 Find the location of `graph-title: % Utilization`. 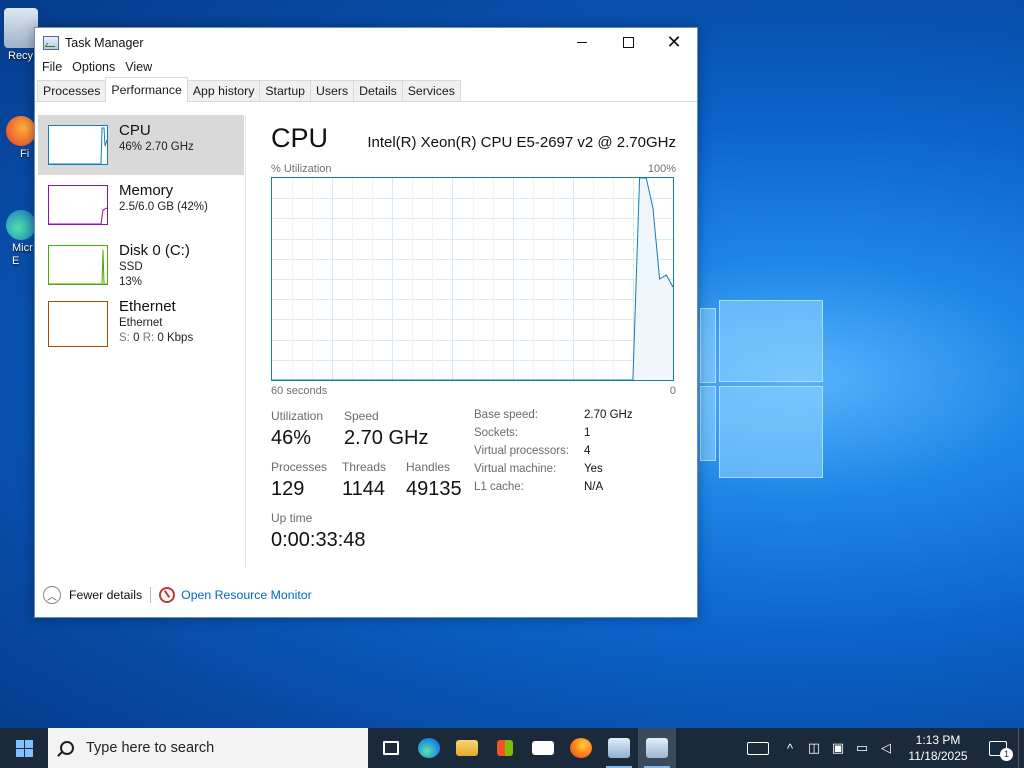

graph-title: % Utilization is located at coordinates (301, 169).